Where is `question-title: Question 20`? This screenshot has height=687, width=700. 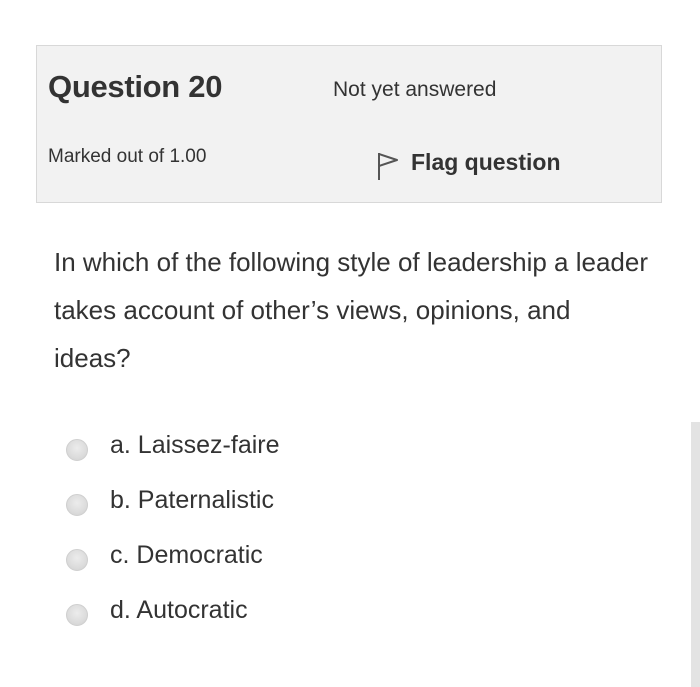 question-title: Question 20 is located at coordinates (135, 86).